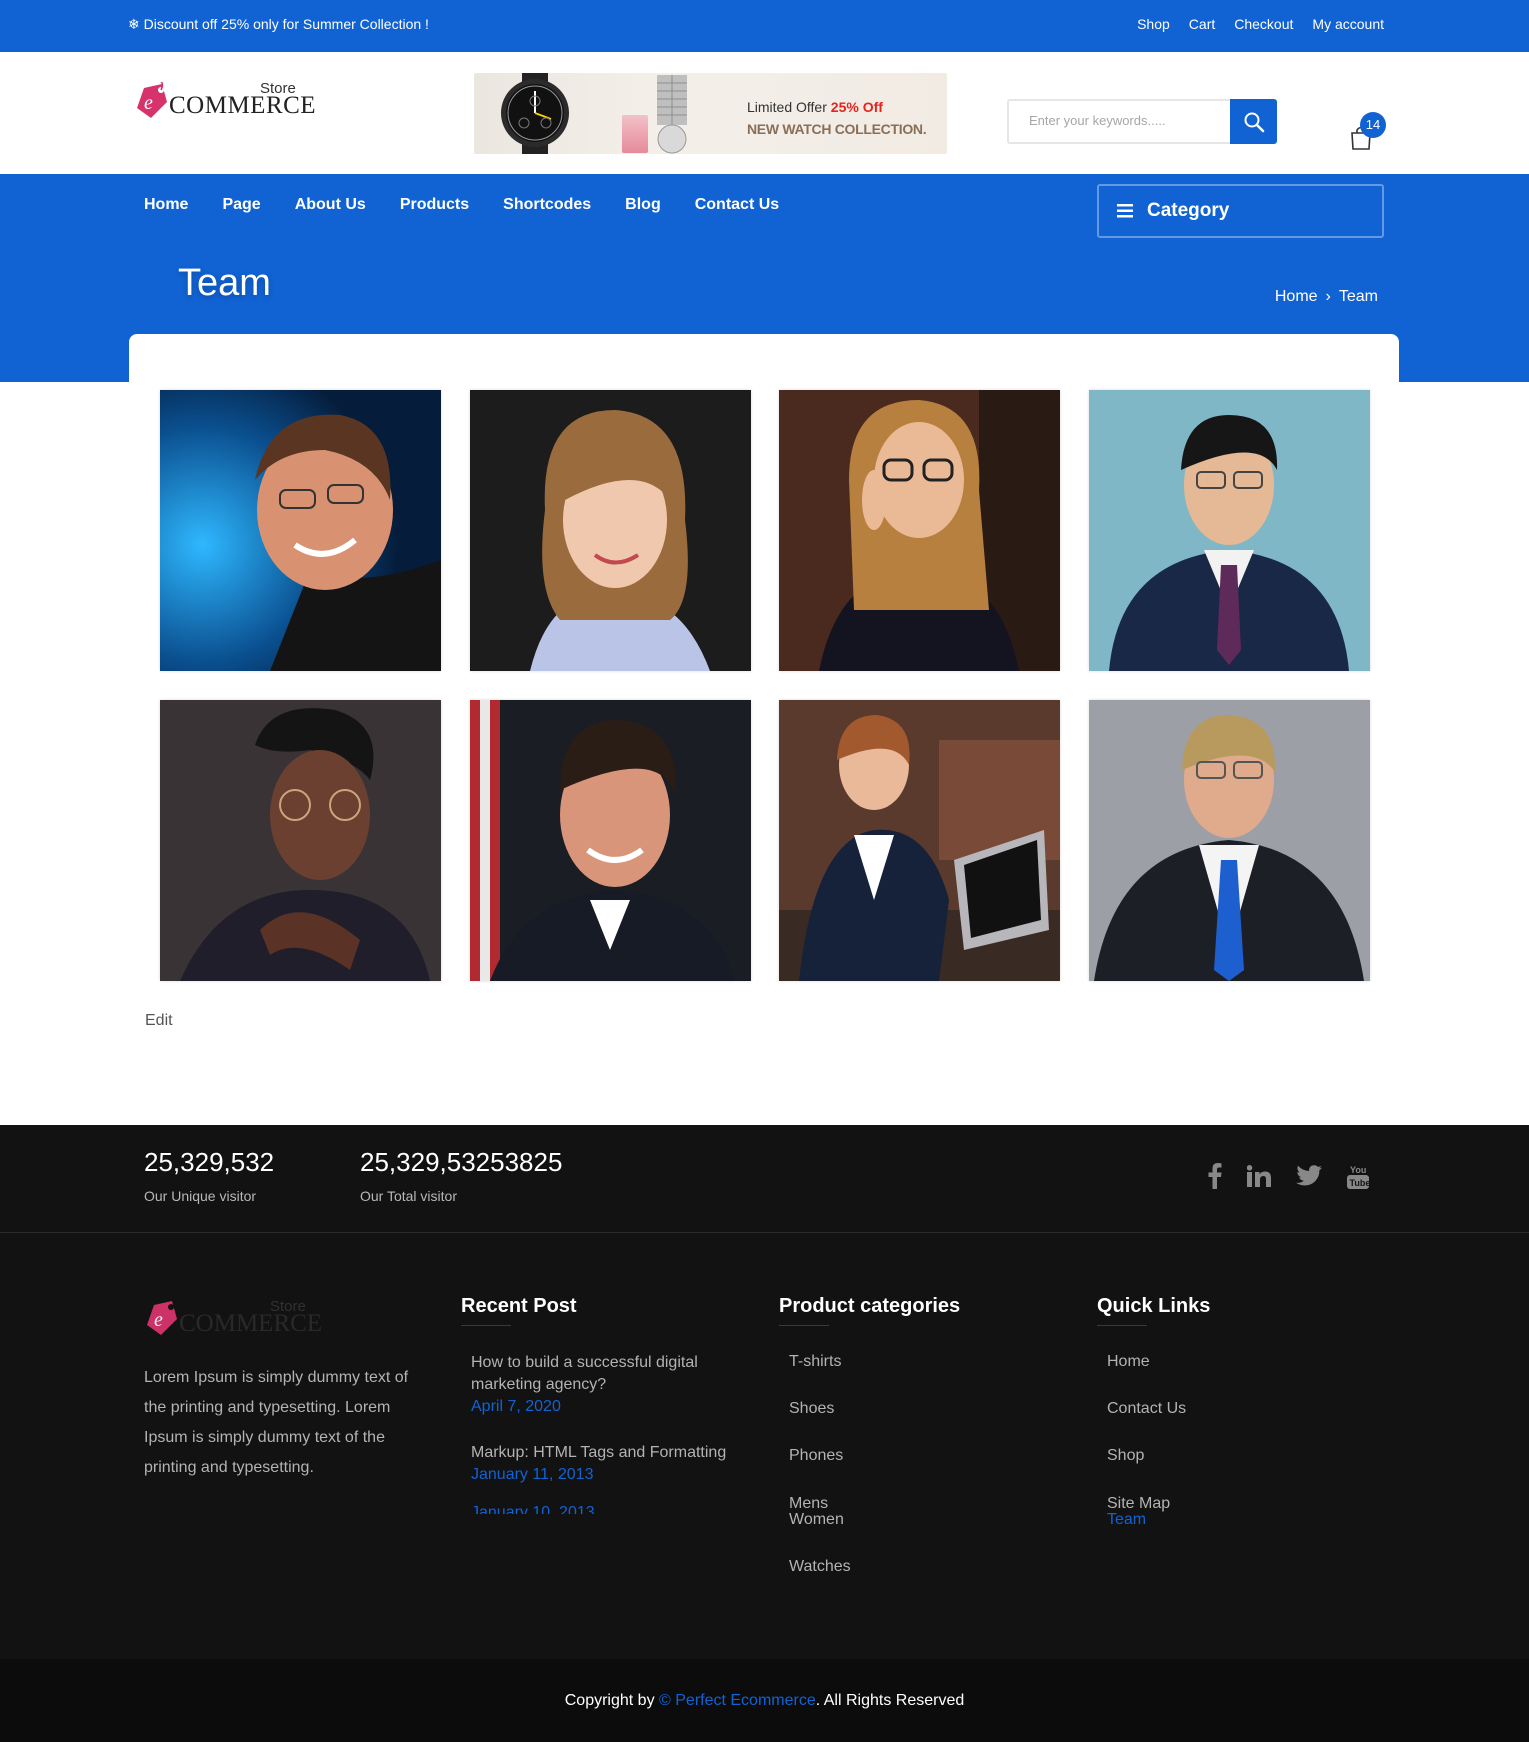  What do you see at coordinates (461, 1162) in the screenshot?
I see `stat-number: 25,329,53253825` at bounding box center [461, 1162].